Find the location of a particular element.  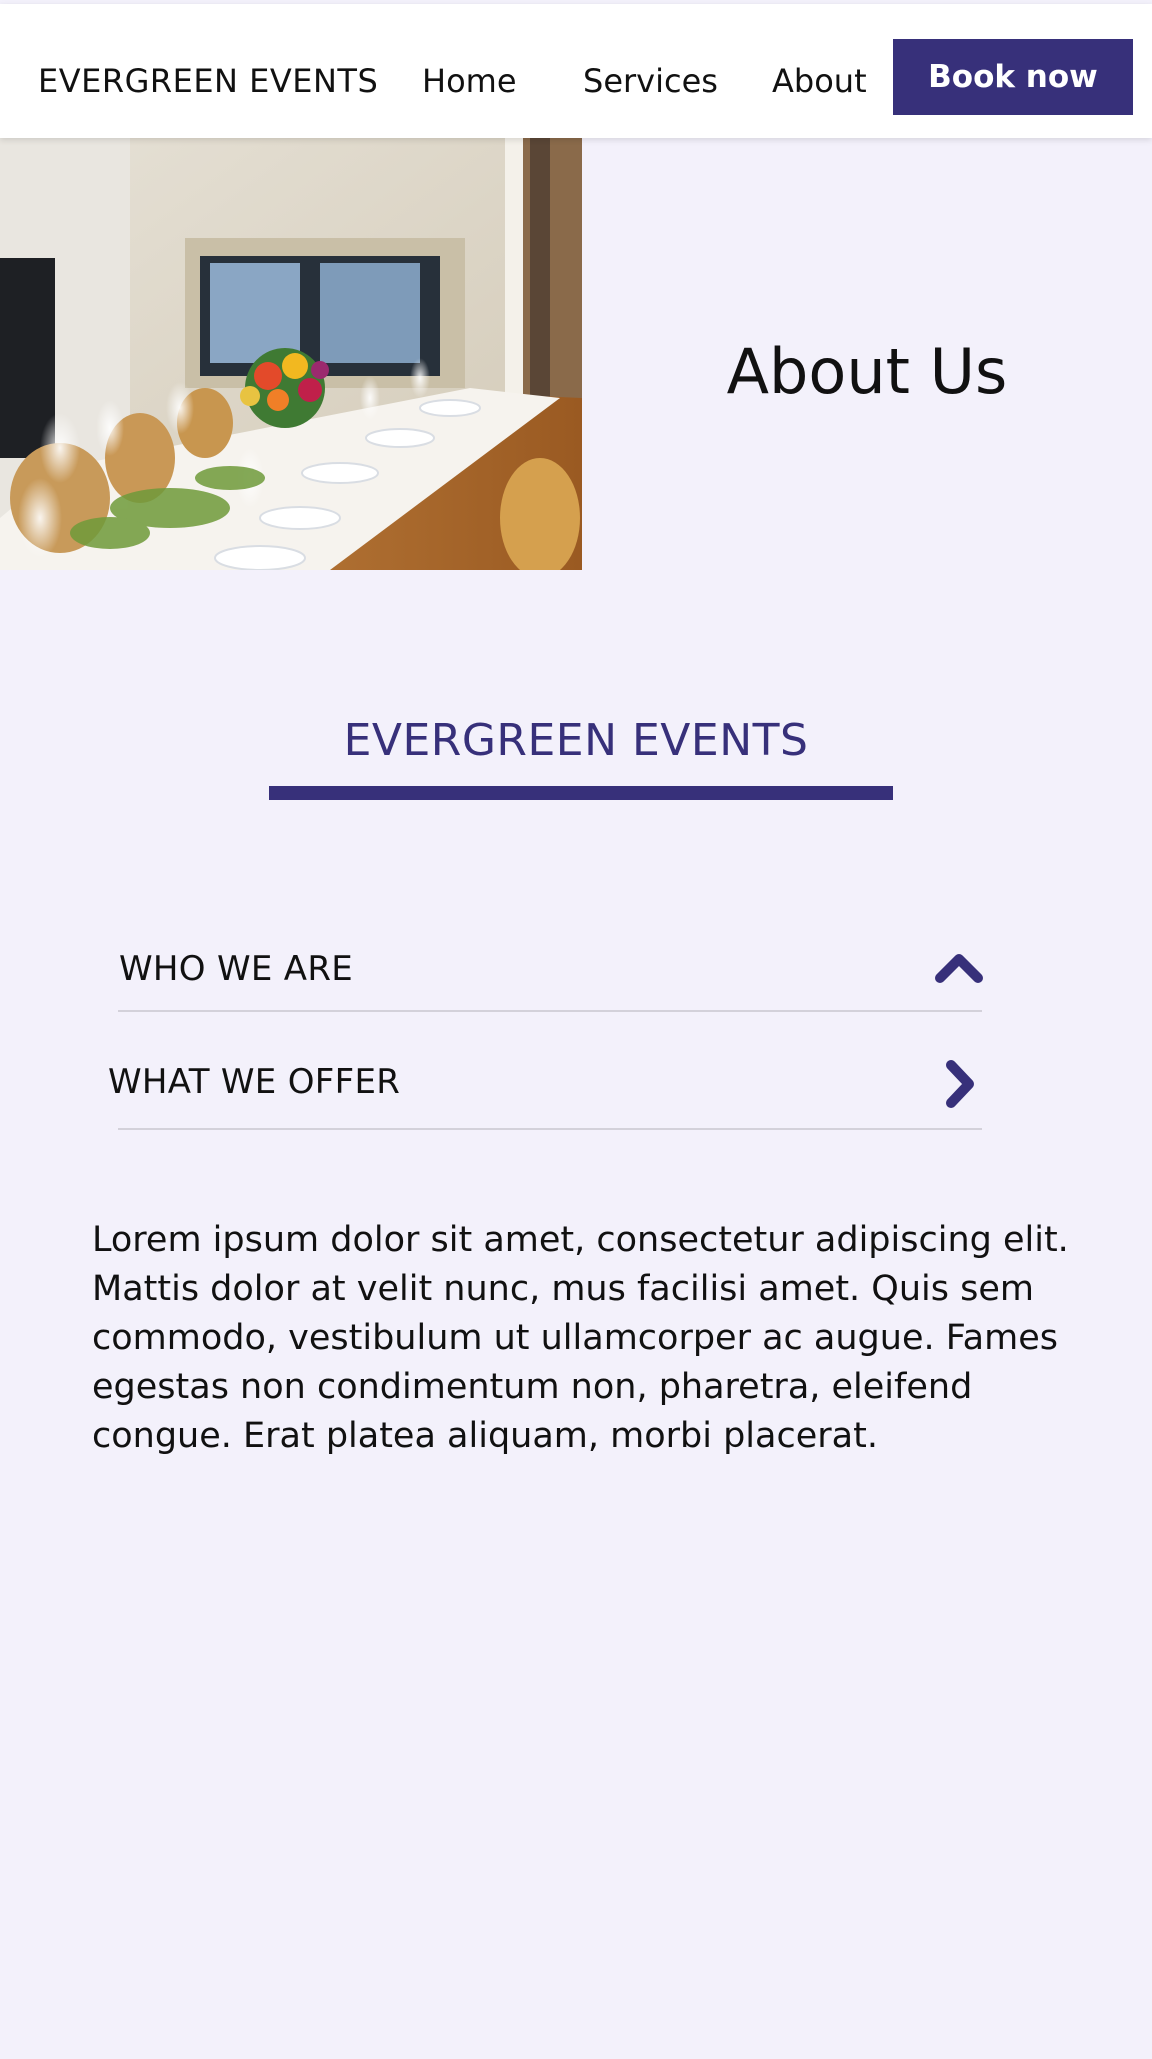

accordion-what-we-offer: WHAT WE OFFER is located at coordinates (545, 1071).